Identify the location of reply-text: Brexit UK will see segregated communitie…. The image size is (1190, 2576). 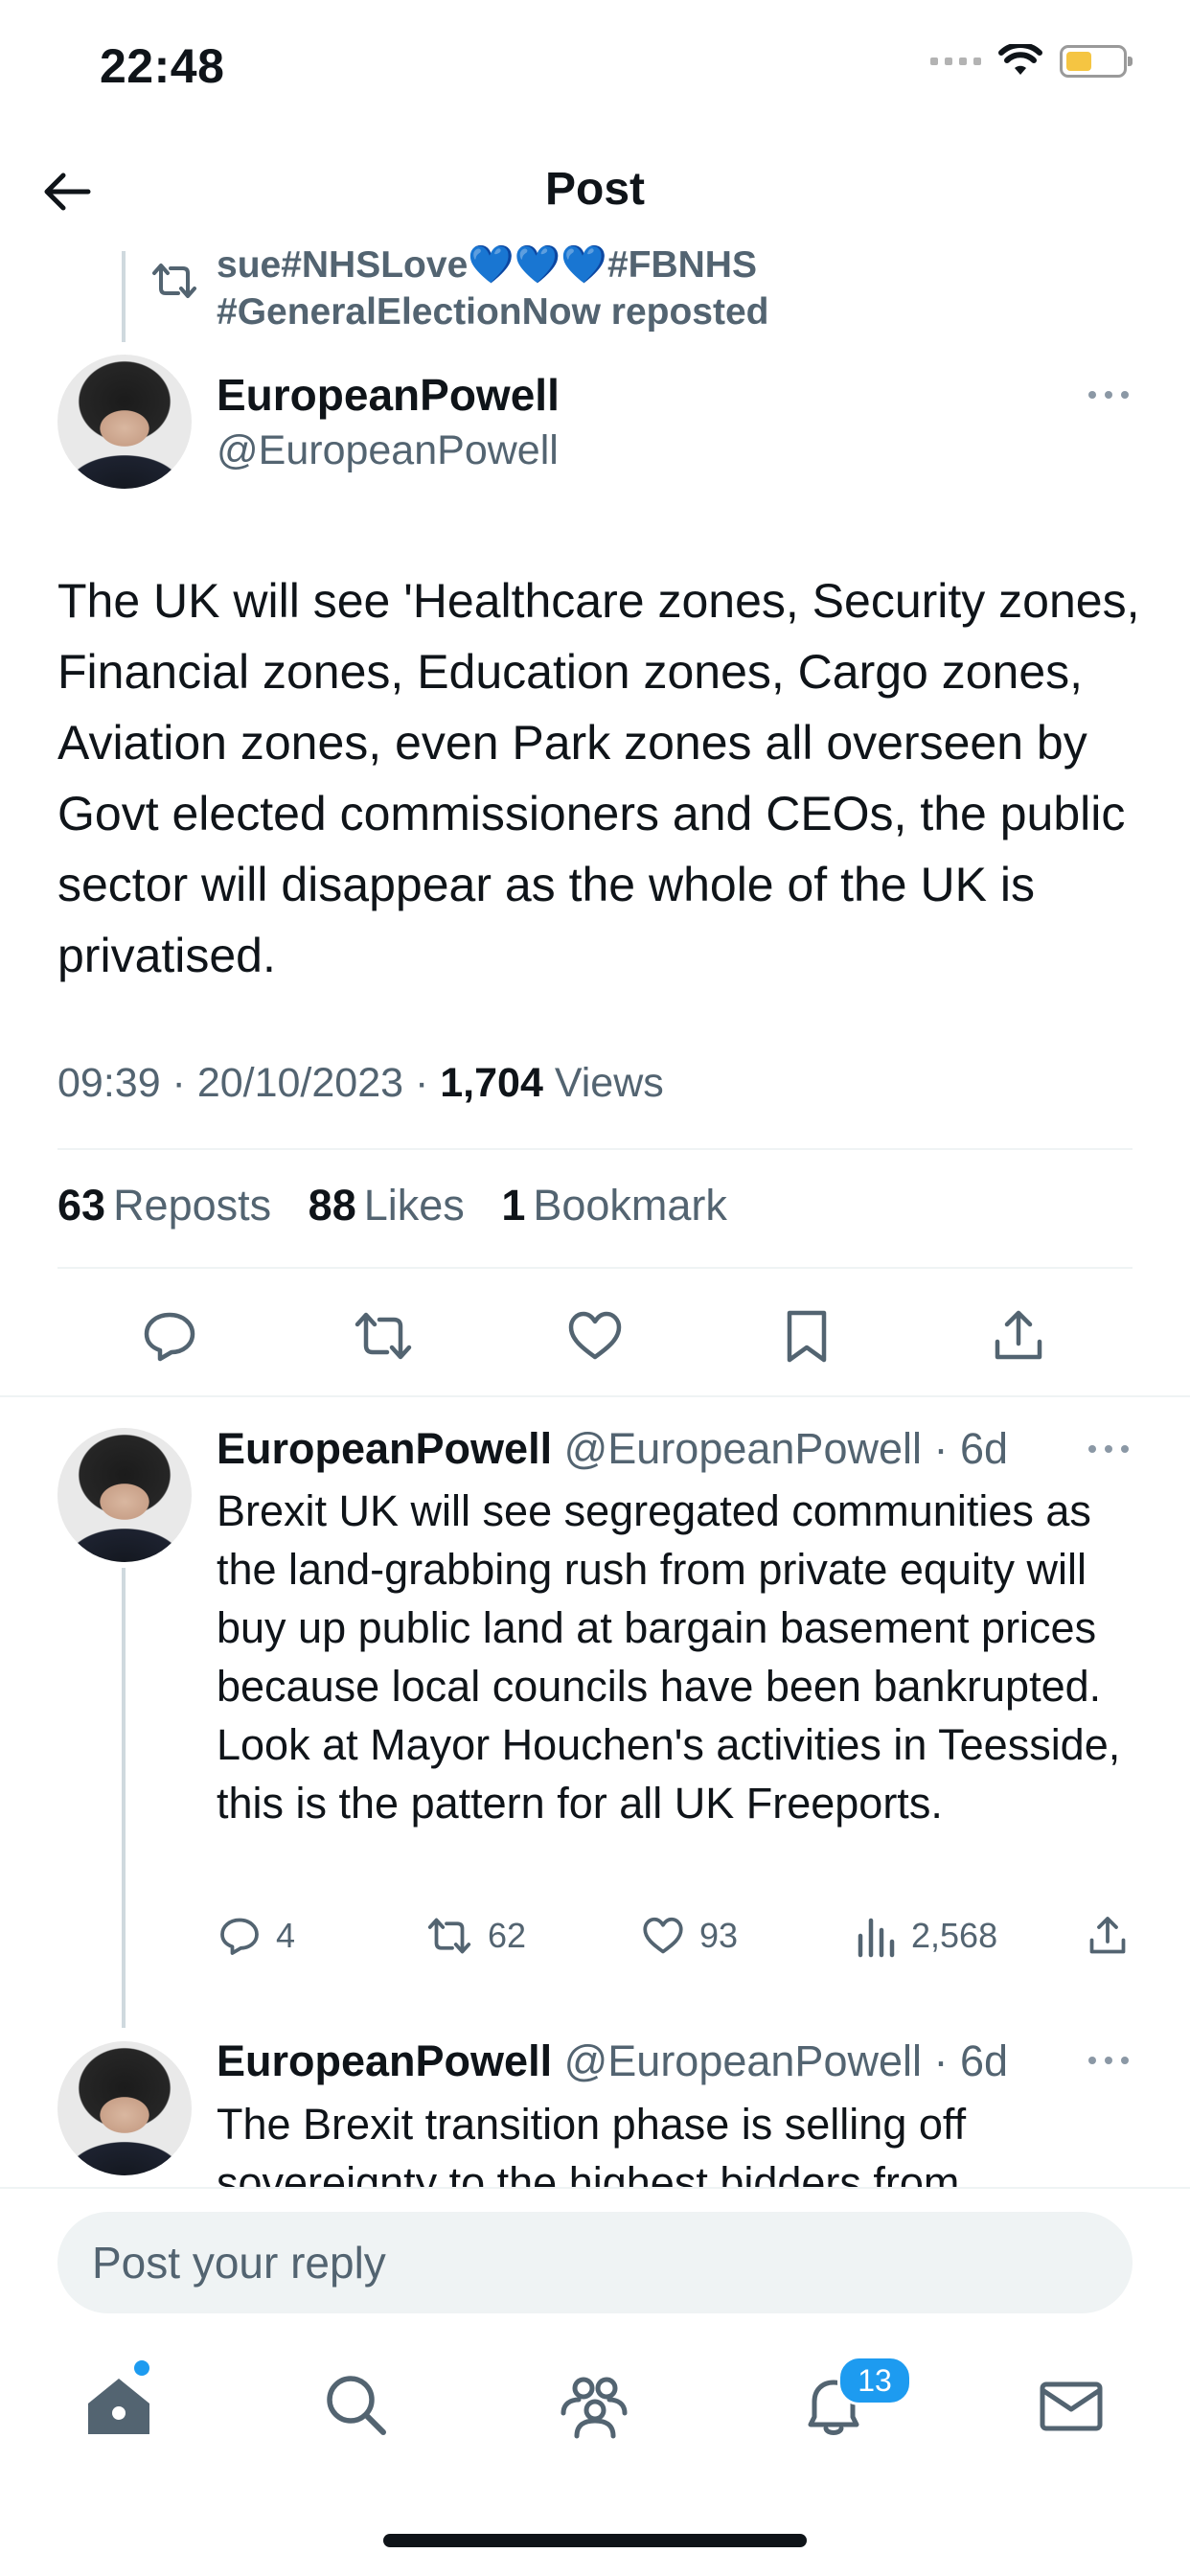
(669, 1657).